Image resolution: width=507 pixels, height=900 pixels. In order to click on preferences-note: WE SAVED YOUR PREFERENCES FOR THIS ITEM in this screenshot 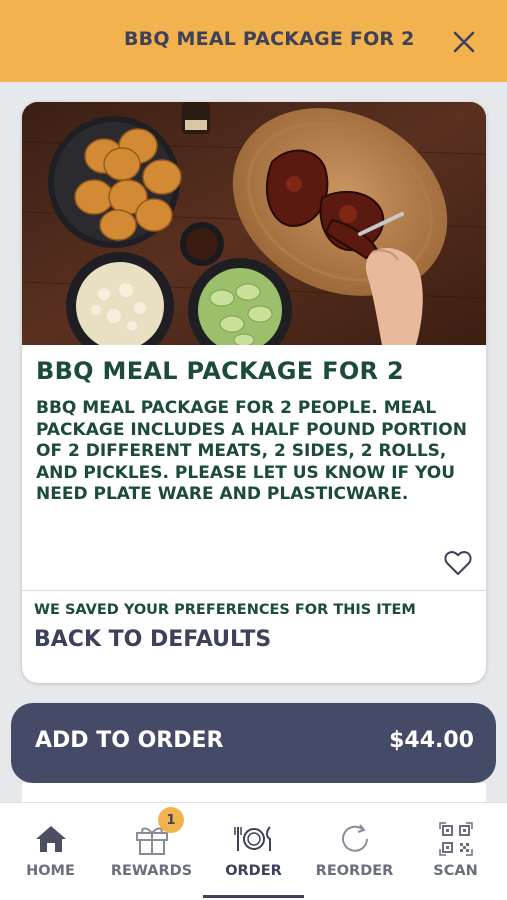, I will do `click(225, 610)`.